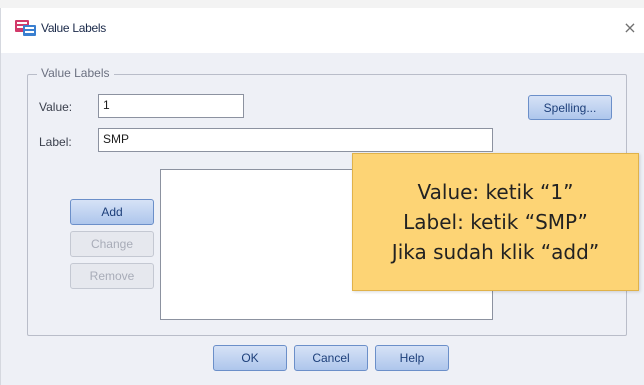 The height and width of the screenshot is (385, 644). What do you see at coordinates (331, 358) in the screenshot?
I see `cancel-button: Cancel` at bounding box center [331, 358].